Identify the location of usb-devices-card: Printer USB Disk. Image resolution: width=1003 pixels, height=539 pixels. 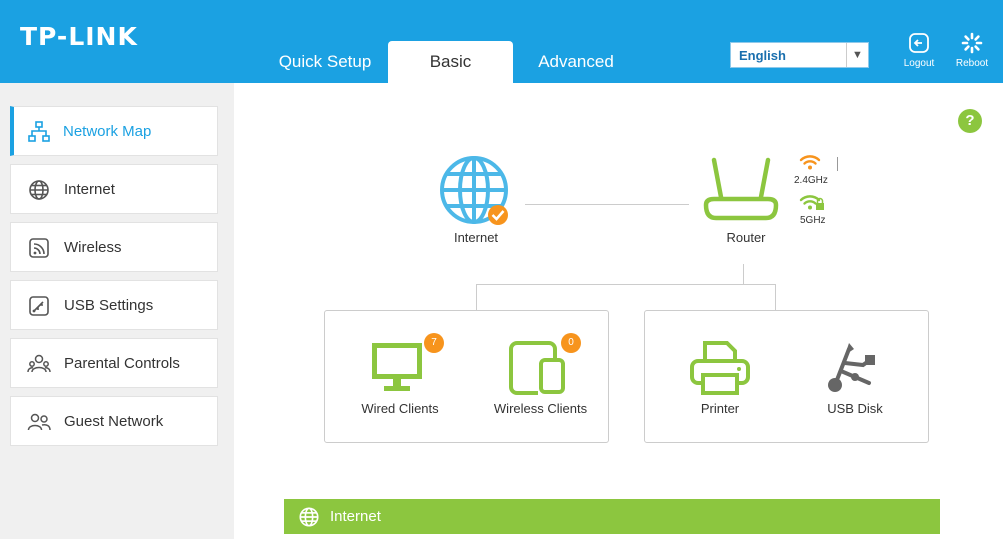
(786, 376).